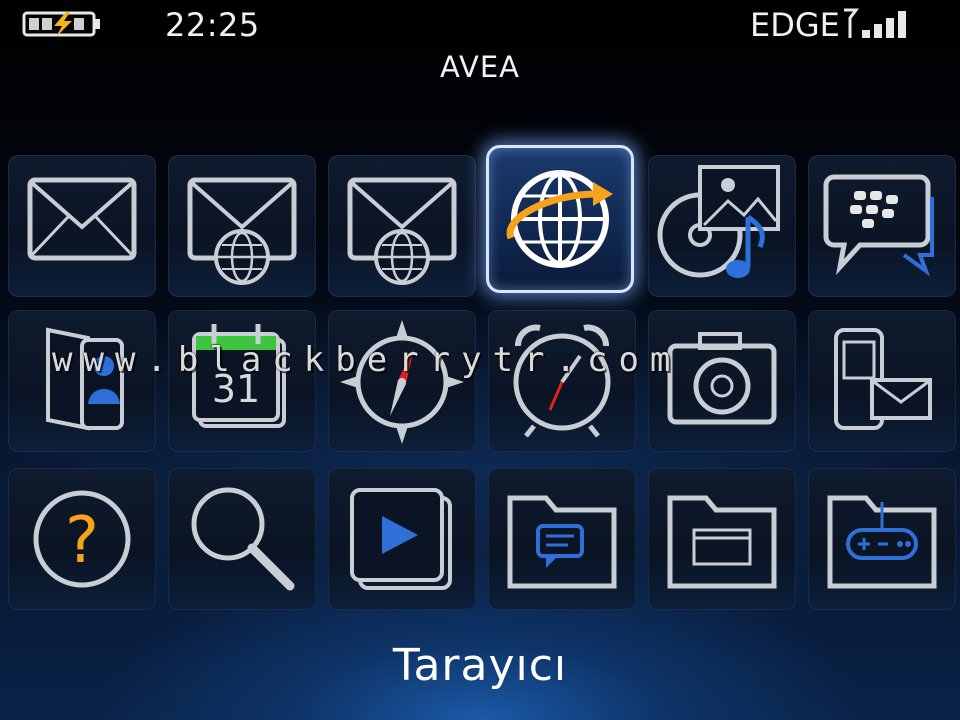 The height and width of the screenshot is (720, 960). Describe the element at coordinates (85, 379) in the screenshot. I see `contacts-icon` at that location.